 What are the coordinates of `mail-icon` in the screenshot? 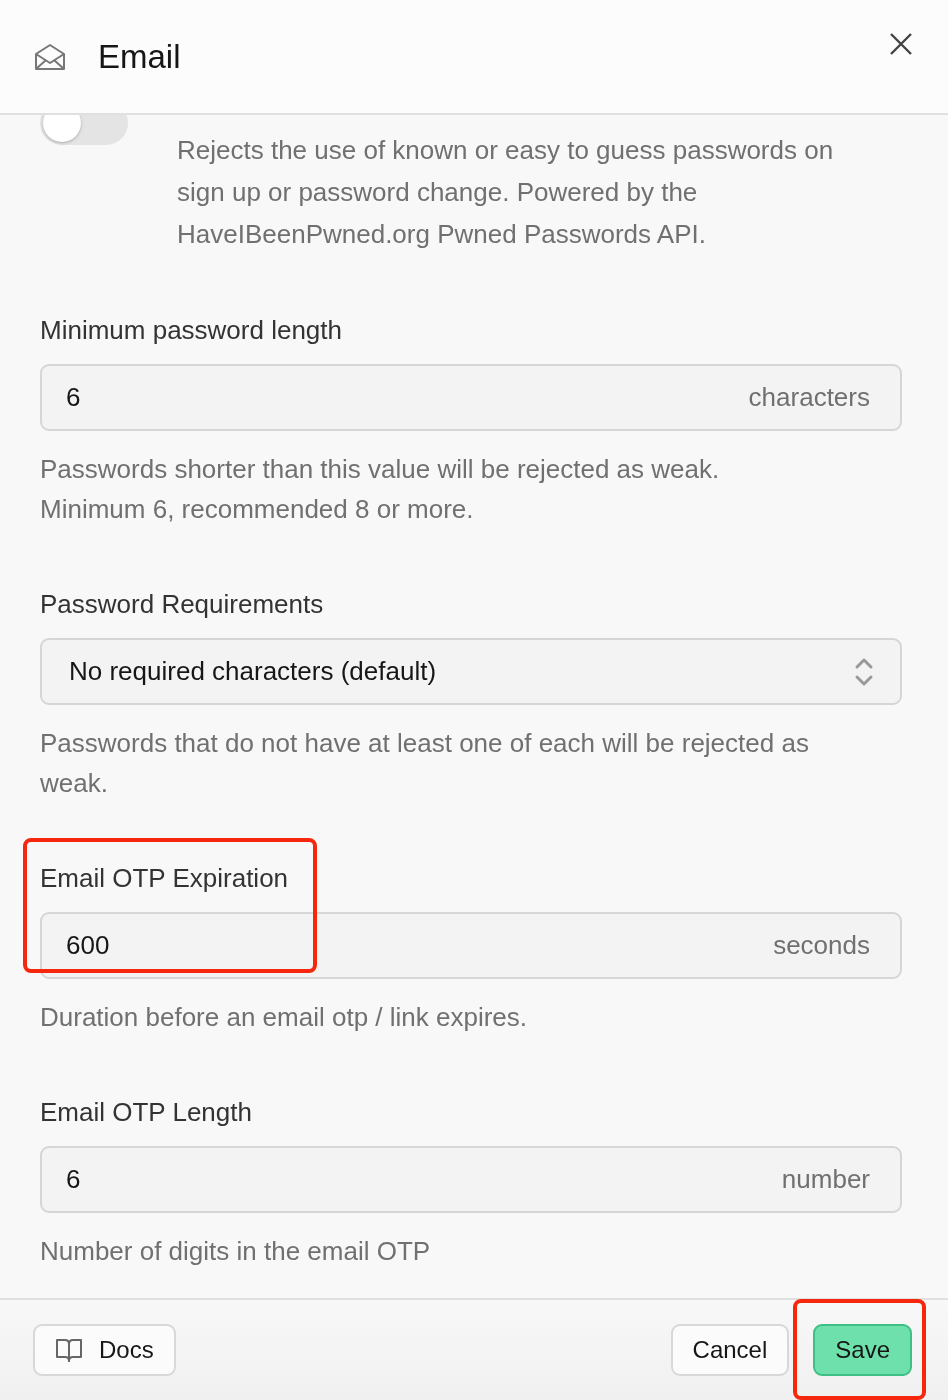 It's located at (50, 56).